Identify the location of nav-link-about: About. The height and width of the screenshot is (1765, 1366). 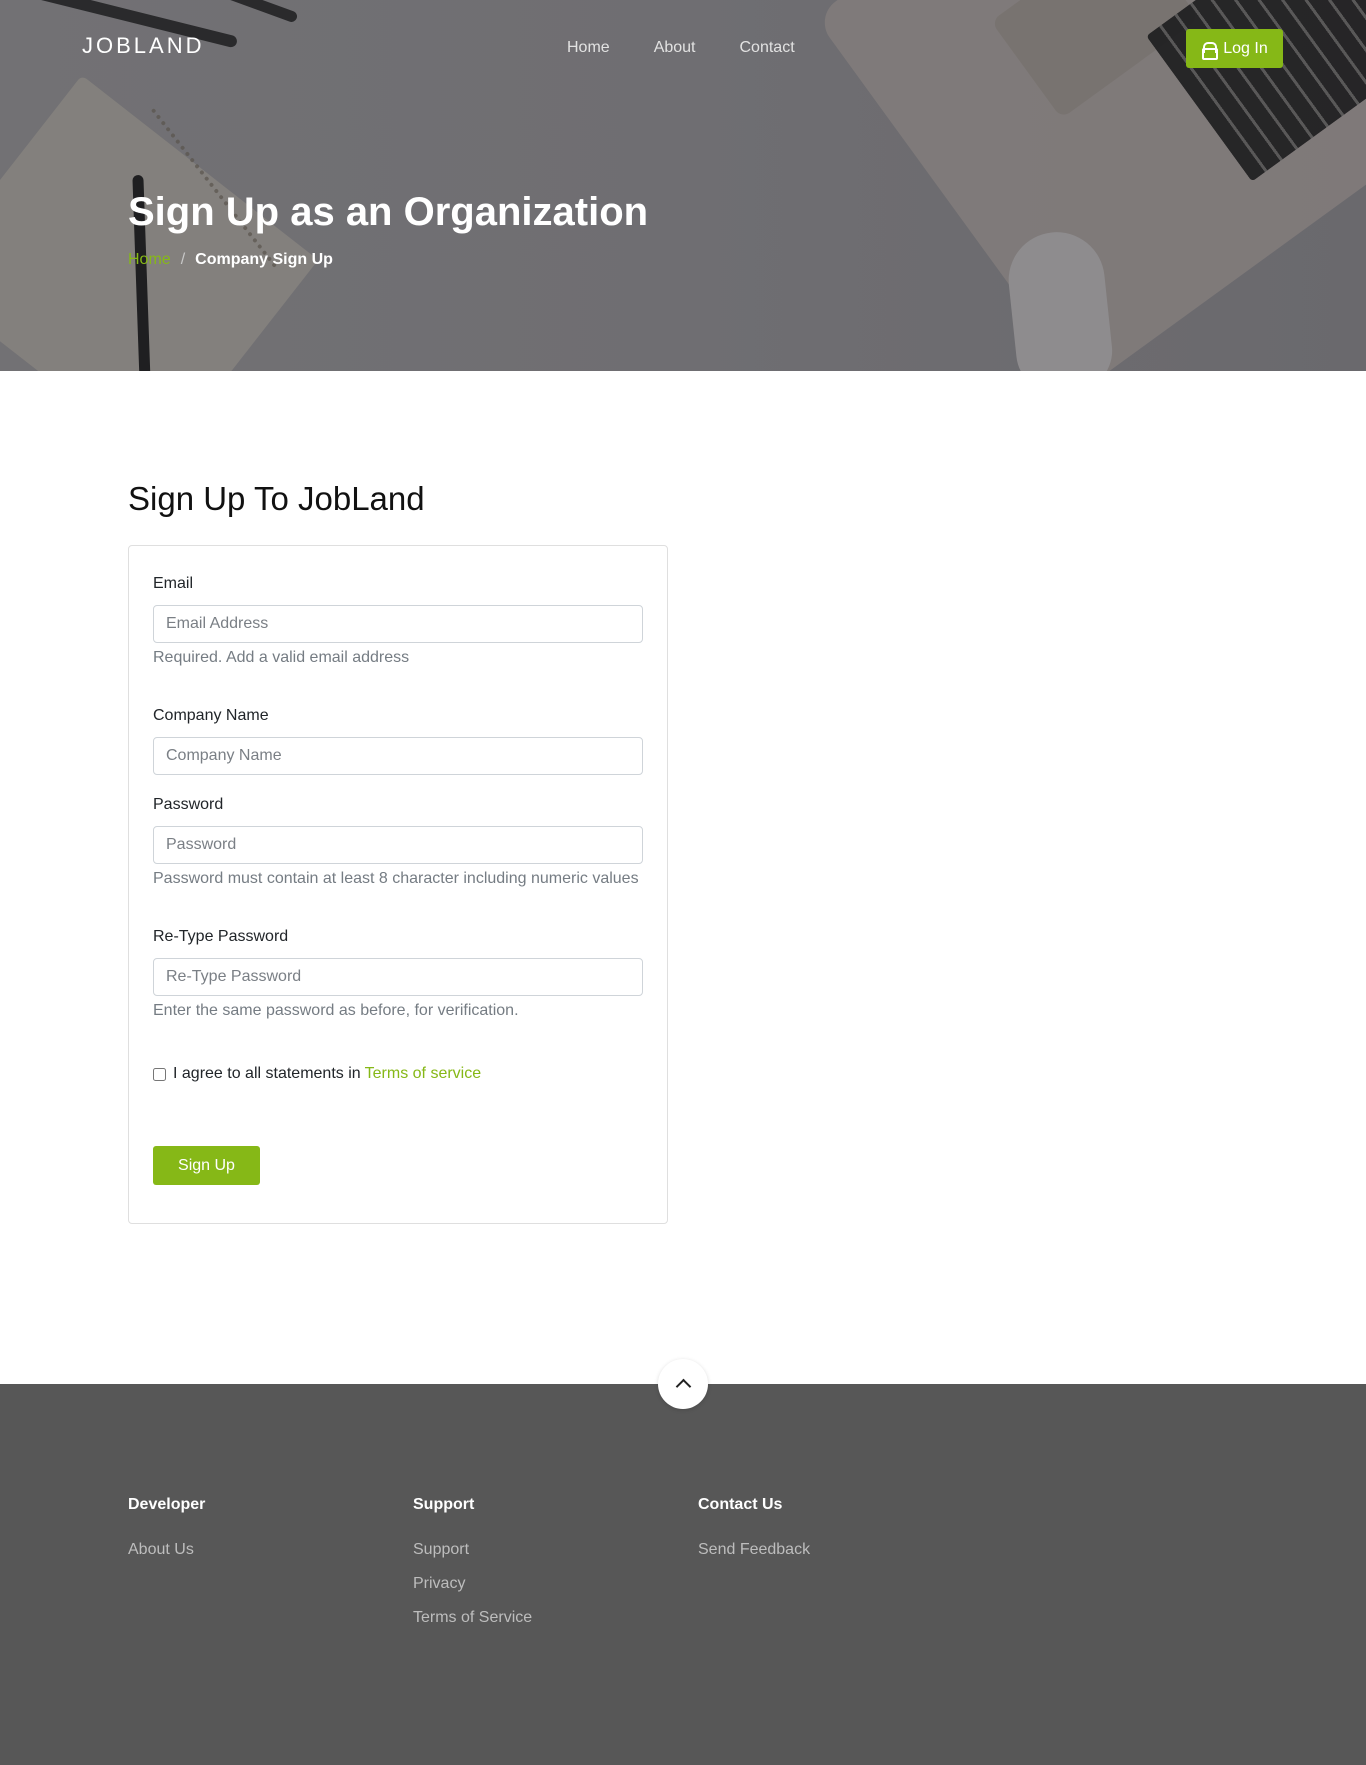
(675, 48).